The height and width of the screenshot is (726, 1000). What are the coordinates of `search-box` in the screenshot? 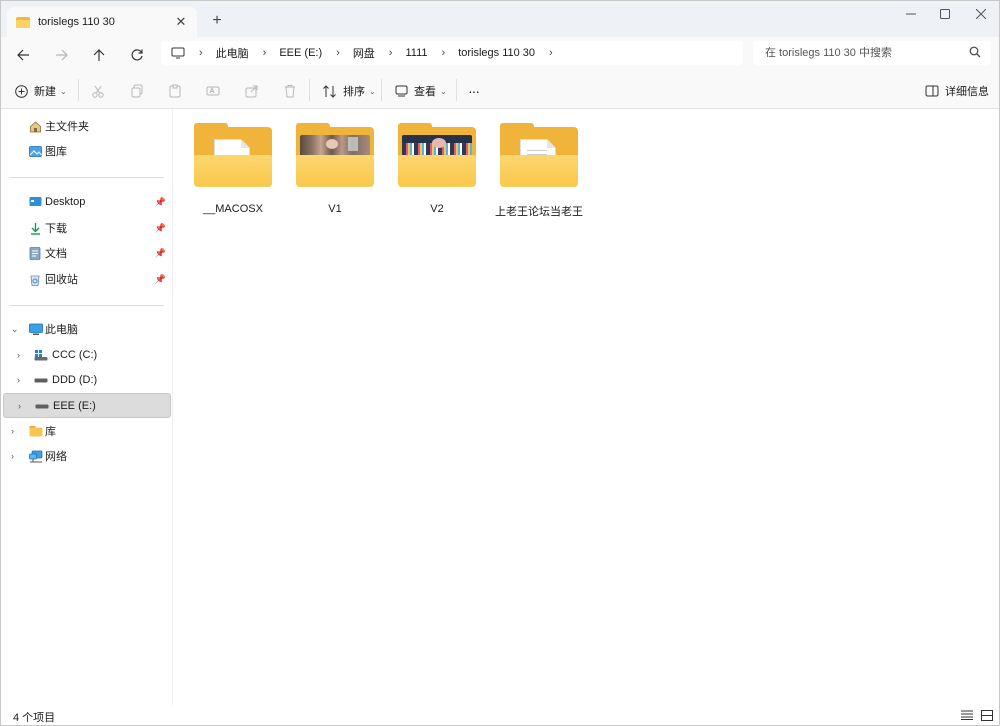 It's located at (872, 53).